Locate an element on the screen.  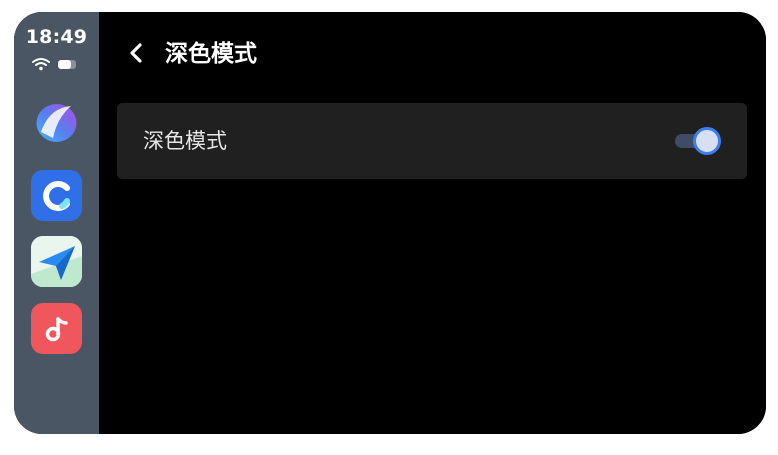
navigation-app-button is located at coordinates (56, 261).